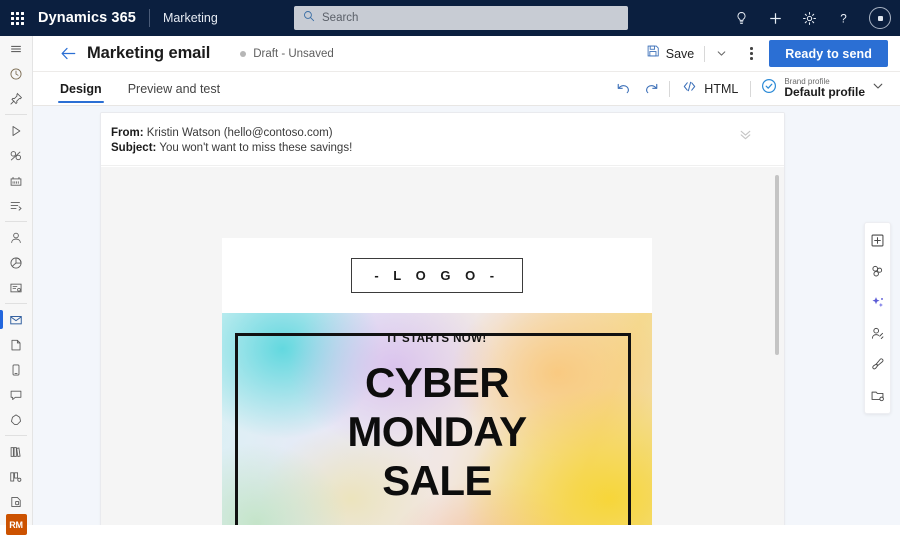  What do you see at coordinates (437, 339) in the screenshot?
I see `hero-kicker: IT STARTS NOW!` at bounding box center [437, 339].